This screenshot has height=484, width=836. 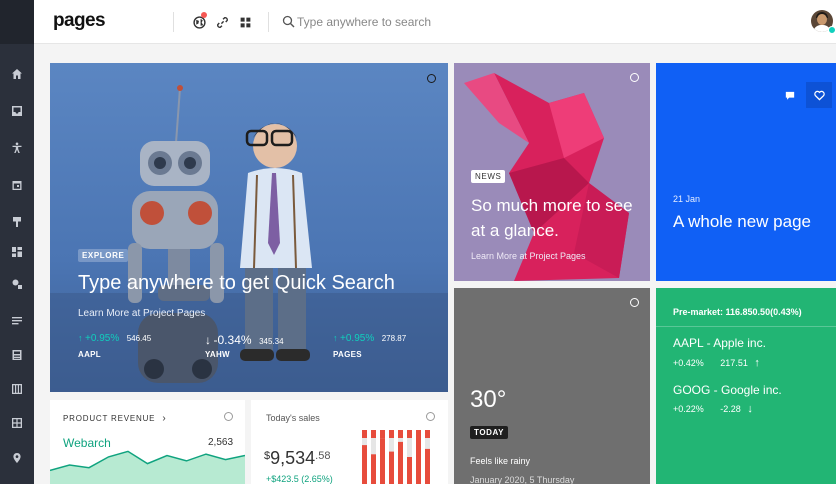 I want to click on sales-bar-chart, so click(x=396, y=457).